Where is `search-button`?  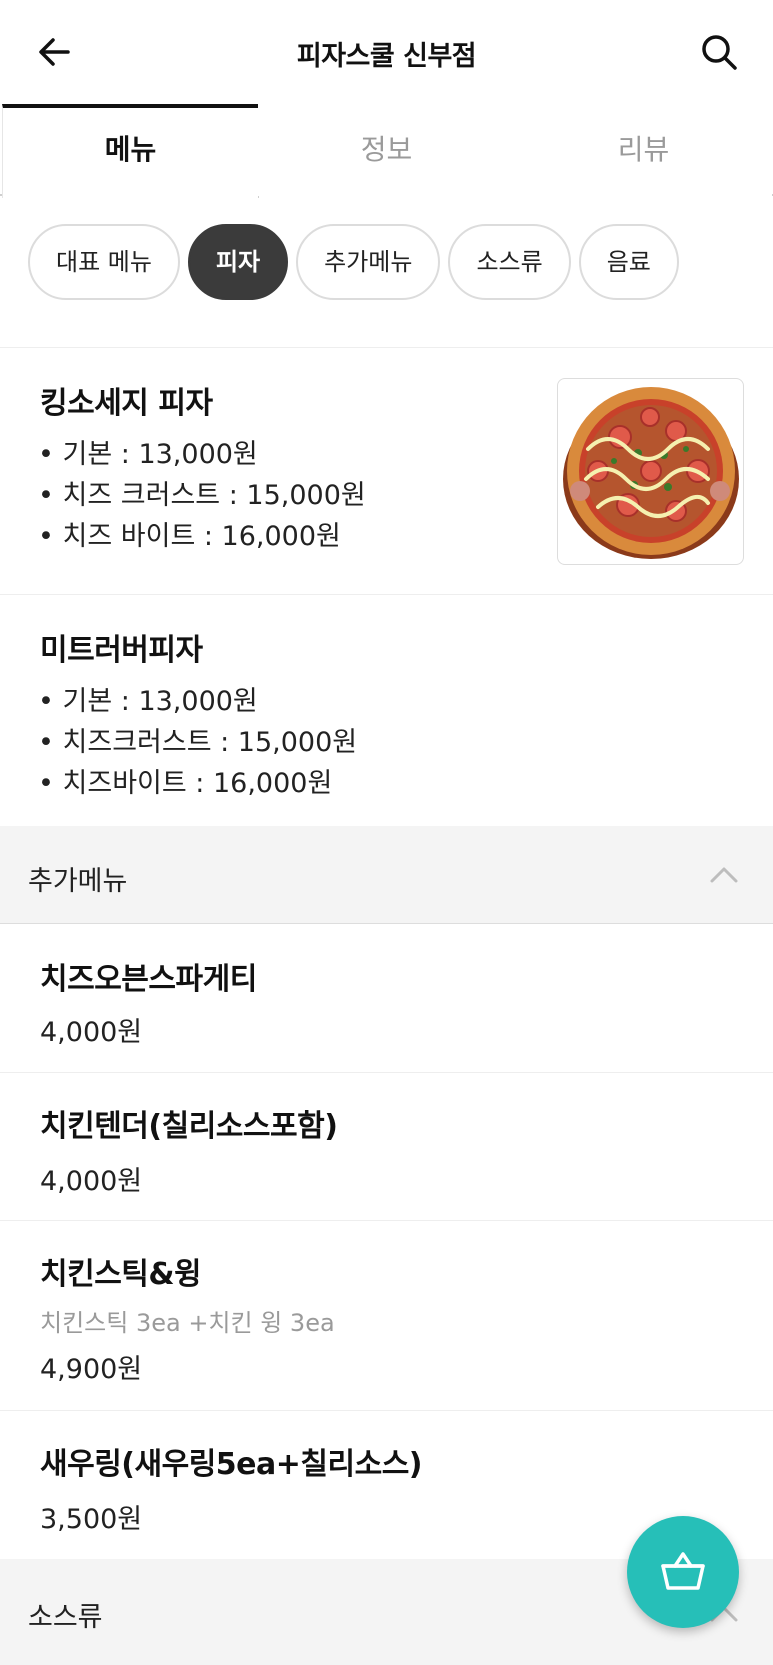
search-button is located at coordinates (719, 52).